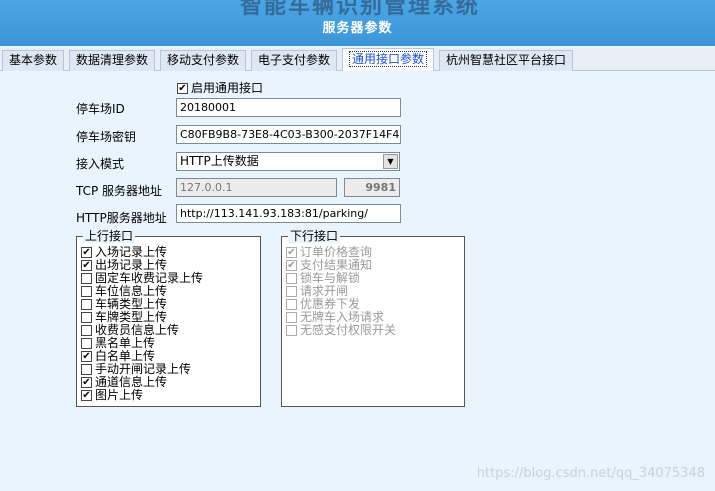  What do you see at coordinates (288, 107) in the screenshot?
I see `parking-id-field: 20180001` at bounding box center [288, 107].